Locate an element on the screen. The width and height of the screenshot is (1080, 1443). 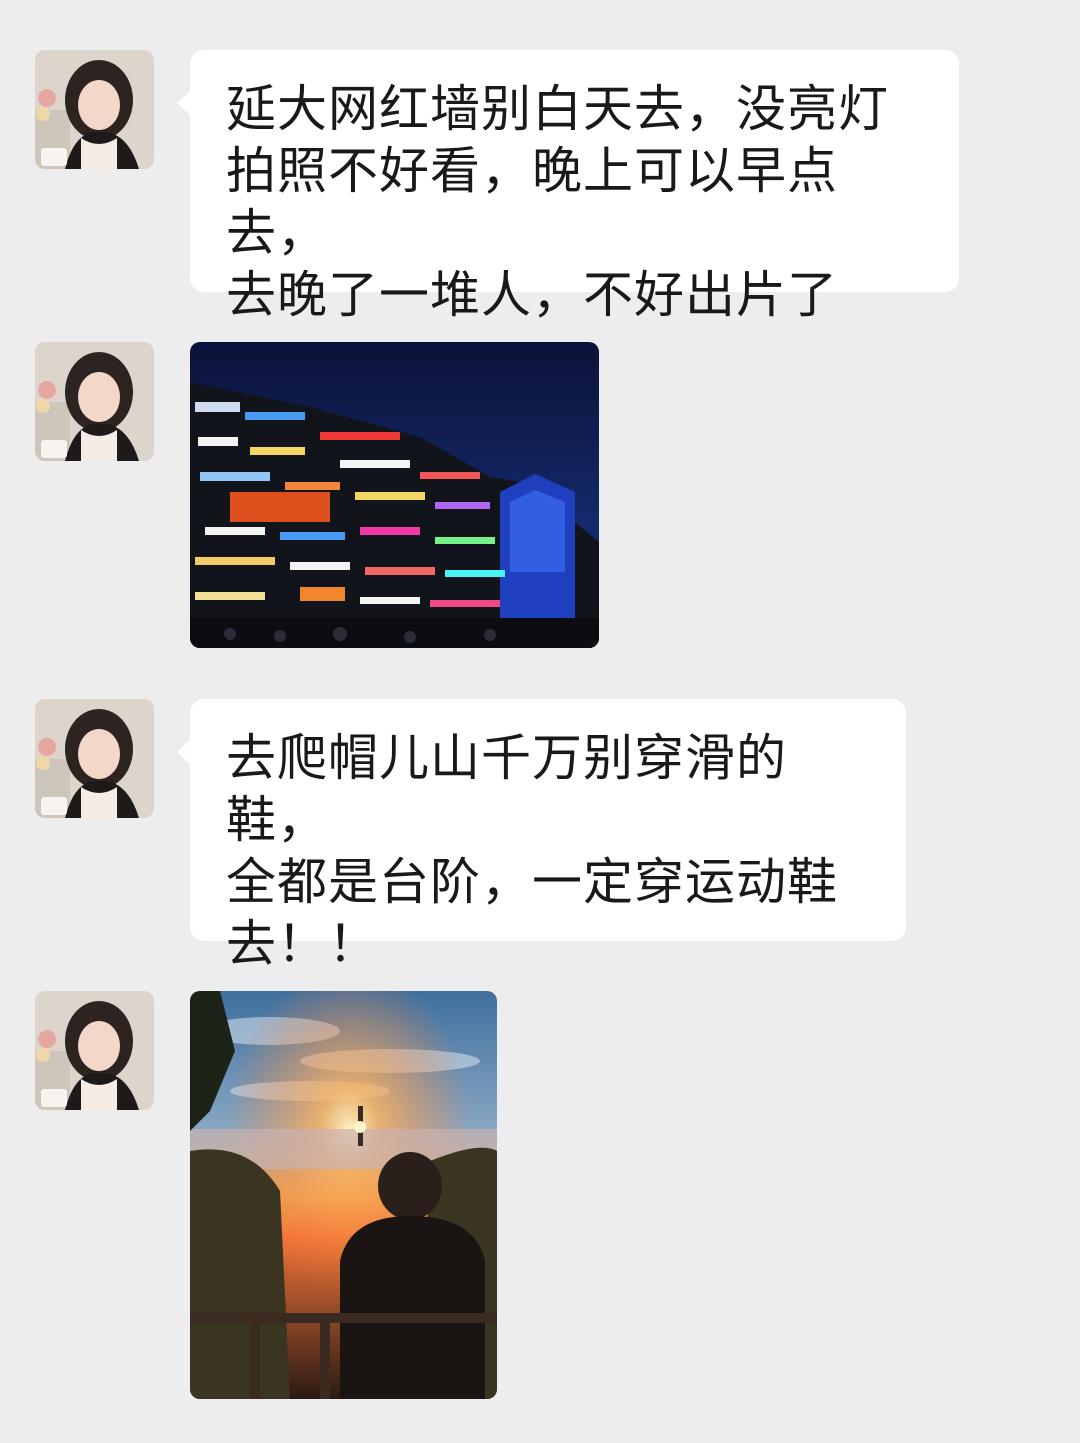
sunset-mountain-photo is located at coordinates (343, 1195).